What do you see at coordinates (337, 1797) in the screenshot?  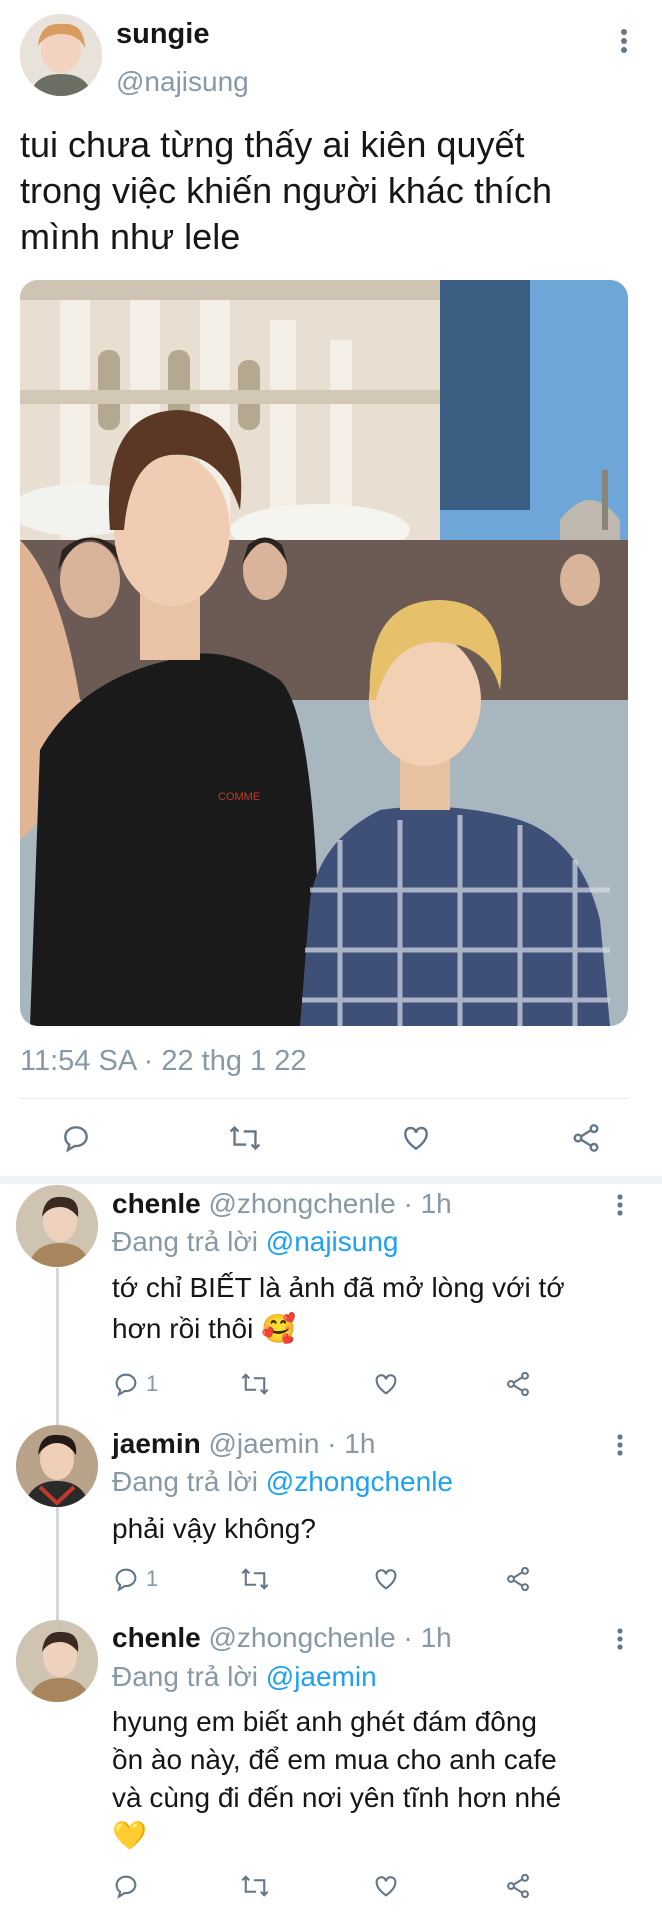 I see `reply-text-line: và cùng đi đến nơi yên tĩnh hơn nhé` at bounding box center [337, 1797].